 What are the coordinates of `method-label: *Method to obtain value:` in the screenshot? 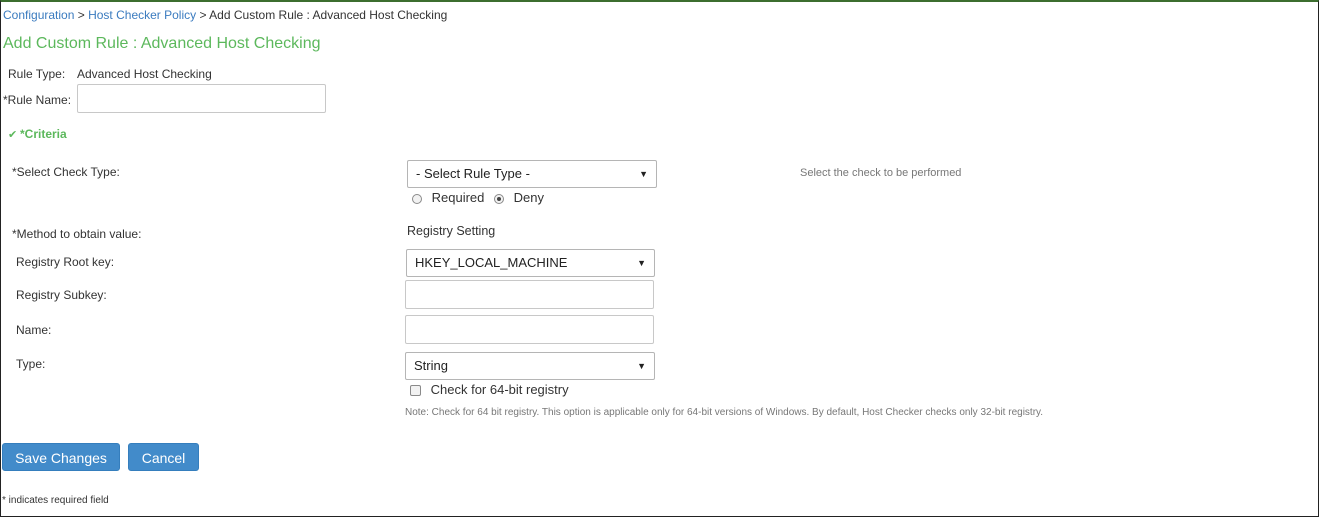 It's located at (77, 234).